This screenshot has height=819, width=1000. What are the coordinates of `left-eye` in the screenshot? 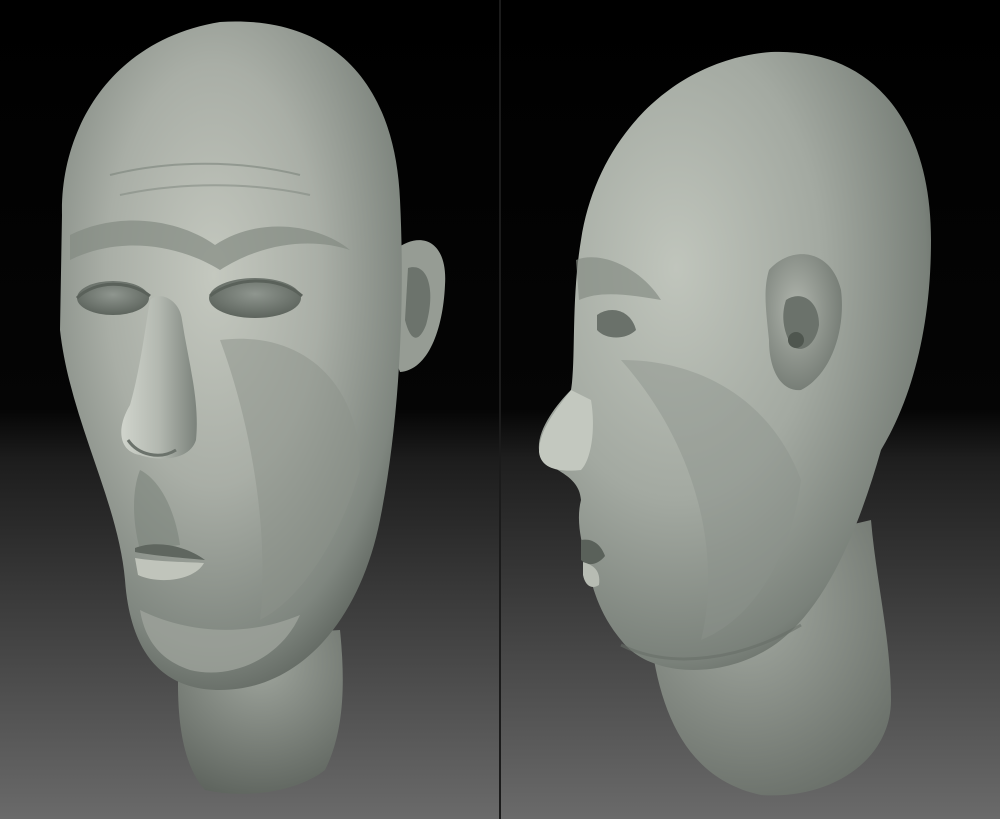 It's located at (113, 298).